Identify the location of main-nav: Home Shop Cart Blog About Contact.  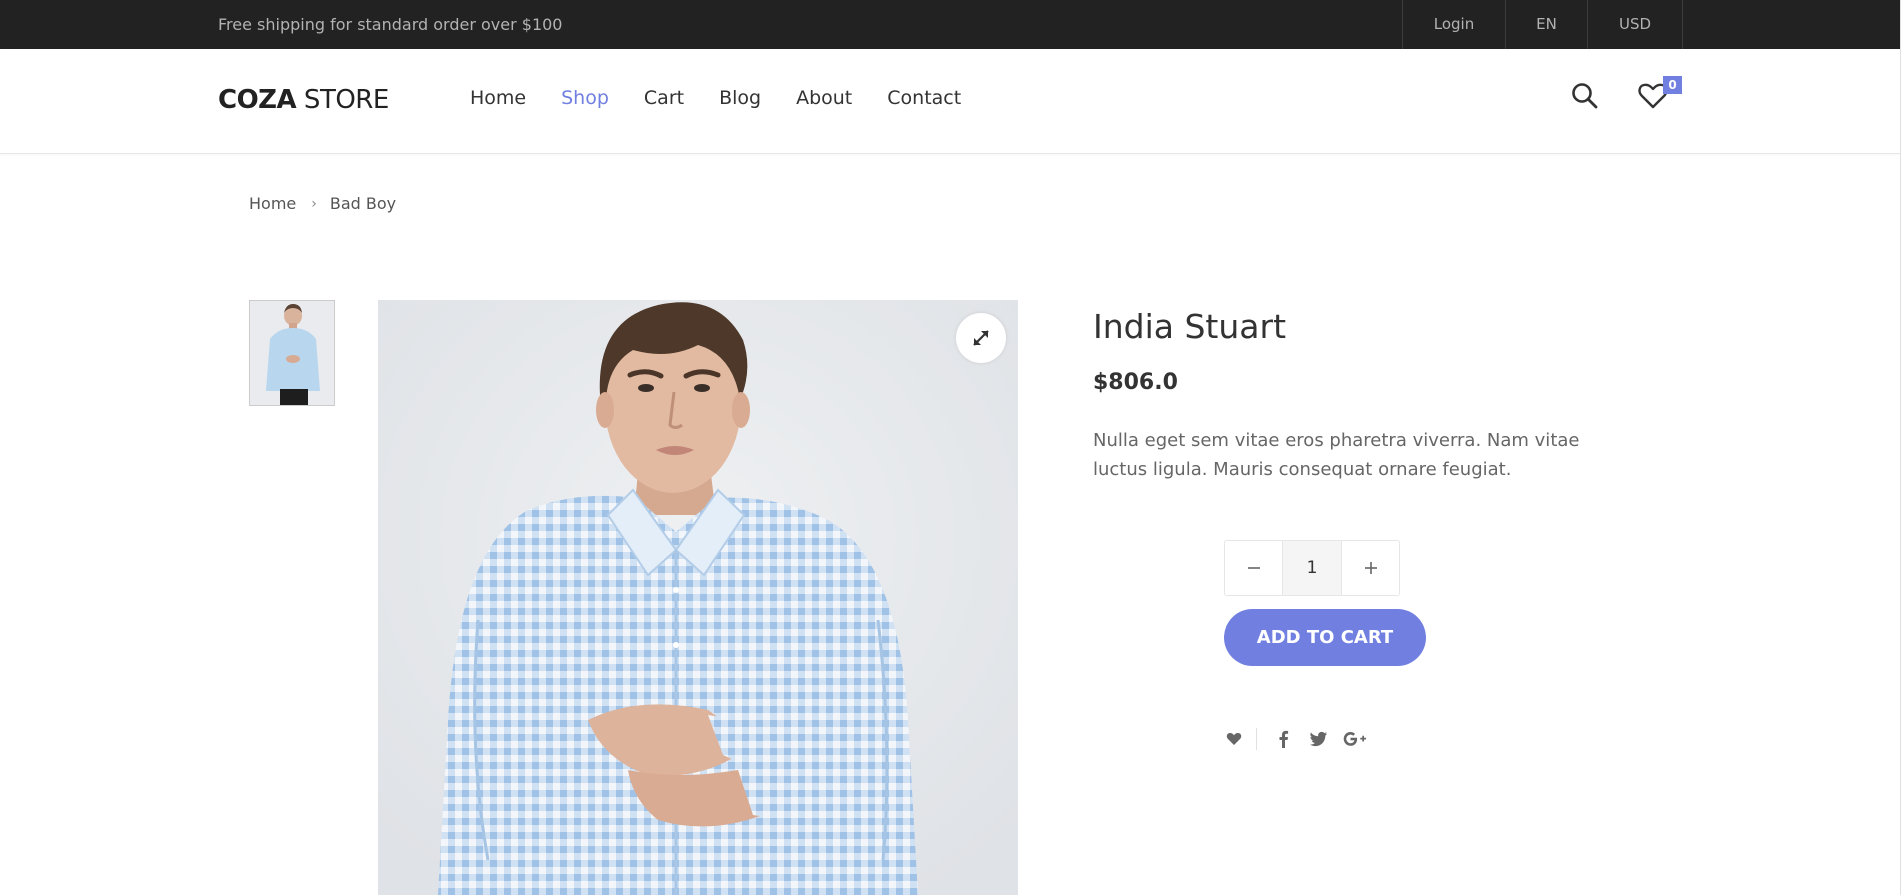
(733, 98).